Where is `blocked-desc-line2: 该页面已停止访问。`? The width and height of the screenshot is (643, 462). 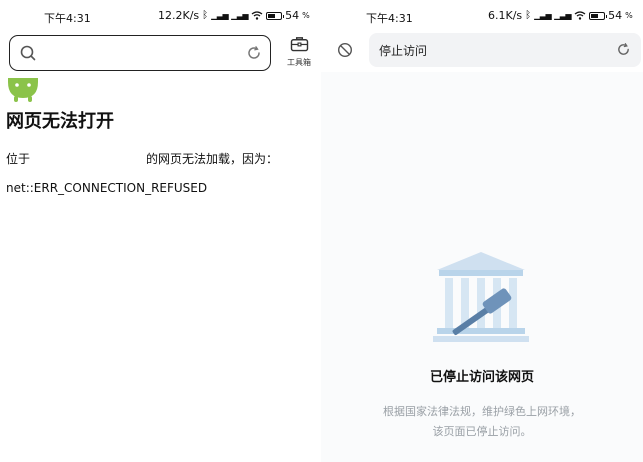 blocked-desc-line2: 该页面已停止访问。 is located at coordinates (482, 431).